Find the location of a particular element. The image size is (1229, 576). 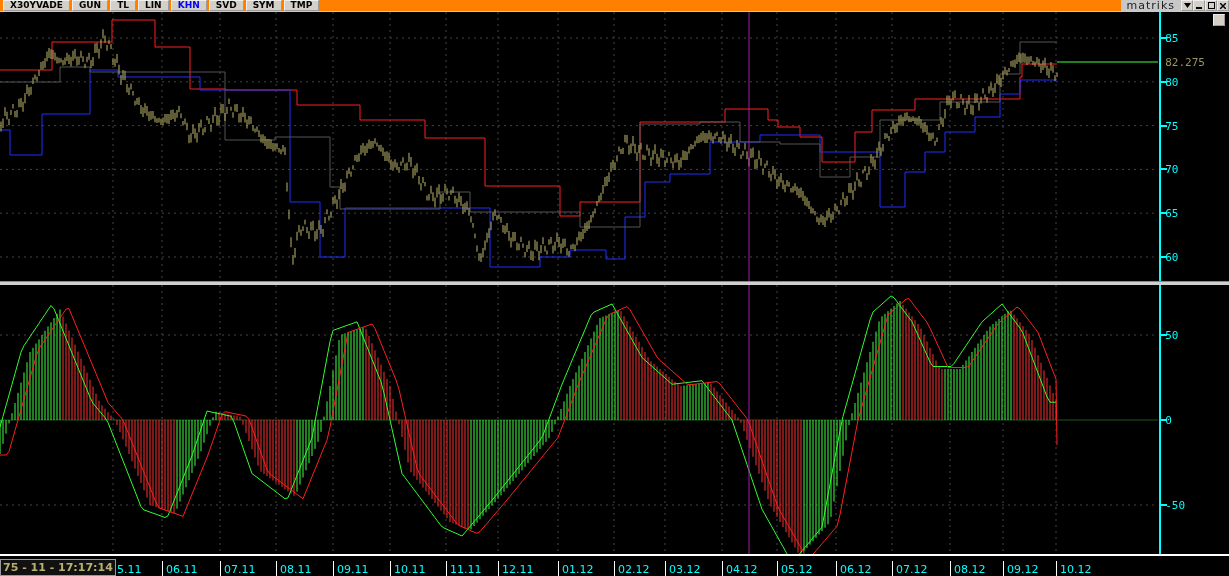

date-label: 11.11 is located at coordinates (464, 568).